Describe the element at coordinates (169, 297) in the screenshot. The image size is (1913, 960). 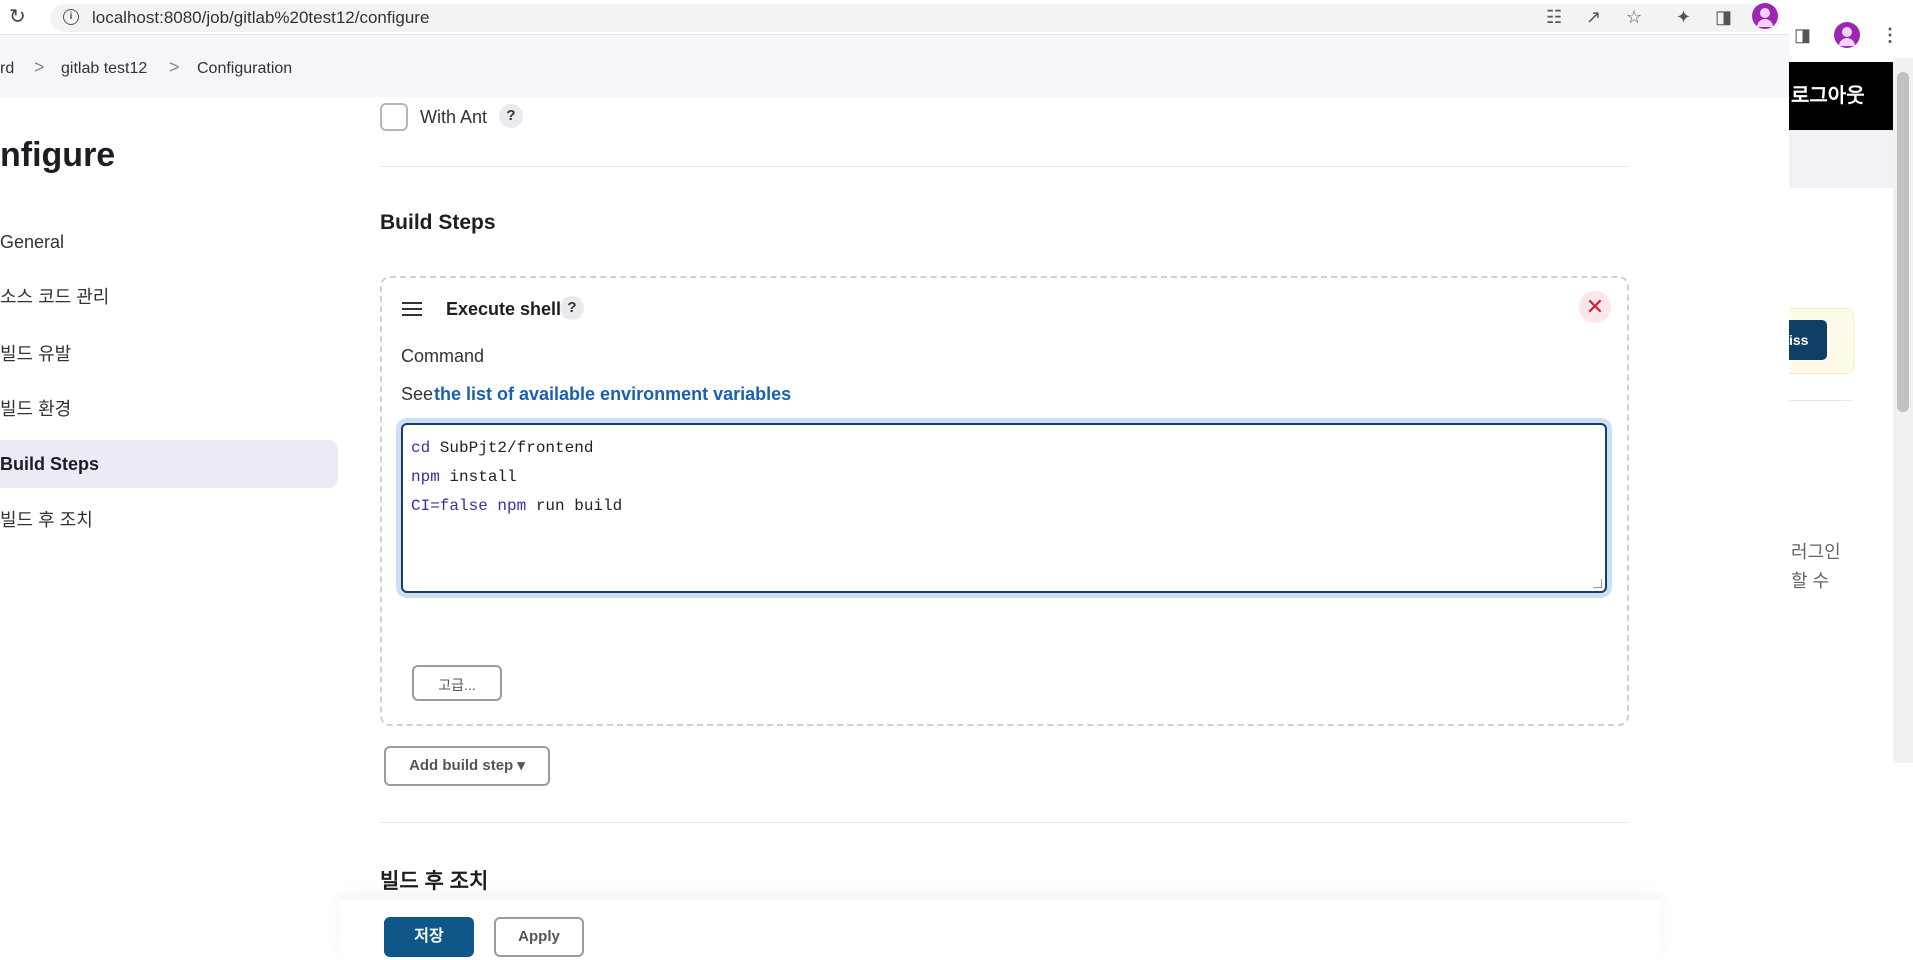
I see `sidebar-item-scm: 소스 코드 관리` at that location.